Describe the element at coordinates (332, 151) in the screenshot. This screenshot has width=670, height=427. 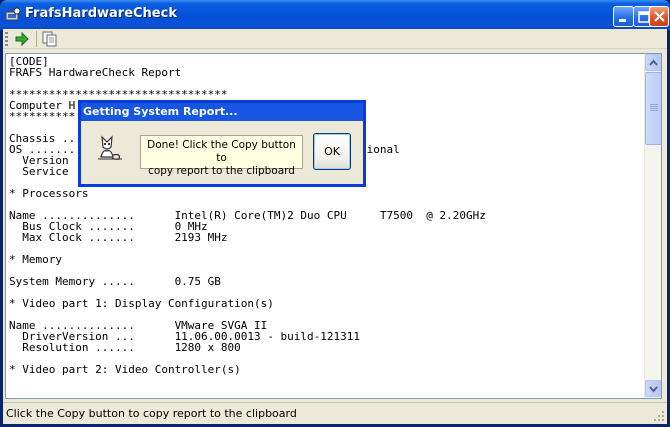
I see `ok-button: OK` at that location.